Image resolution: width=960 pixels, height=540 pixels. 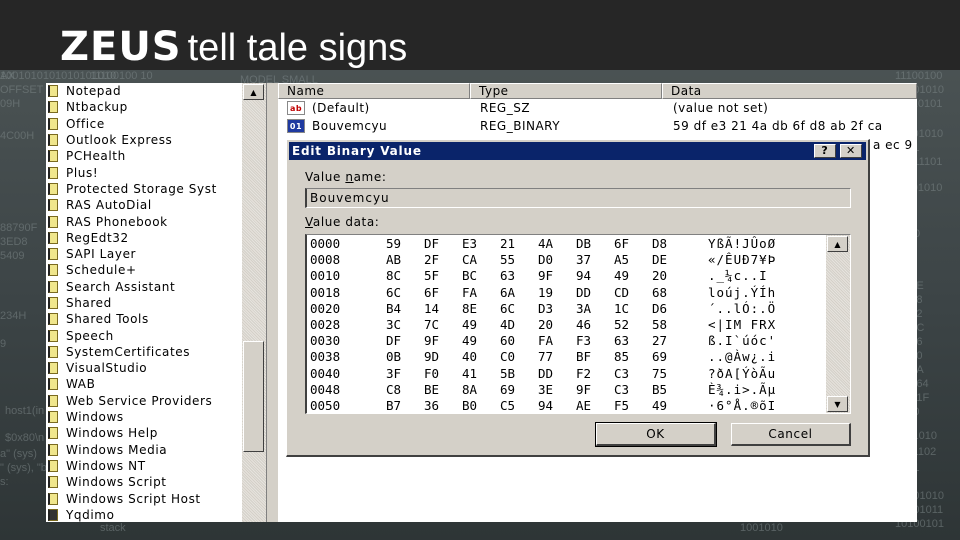 I want to click on hex-byte: 55, so click(x=507, y=259).